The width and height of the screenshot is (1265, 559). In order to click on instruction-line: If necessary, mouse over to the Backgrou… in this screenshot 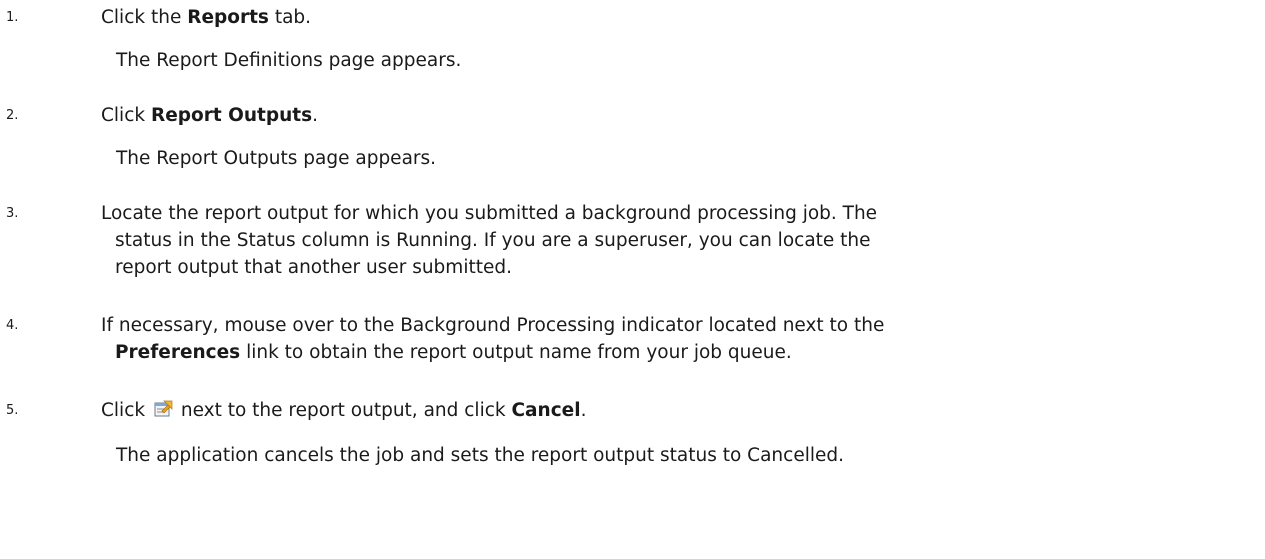, I will do `click(493, 325)`.